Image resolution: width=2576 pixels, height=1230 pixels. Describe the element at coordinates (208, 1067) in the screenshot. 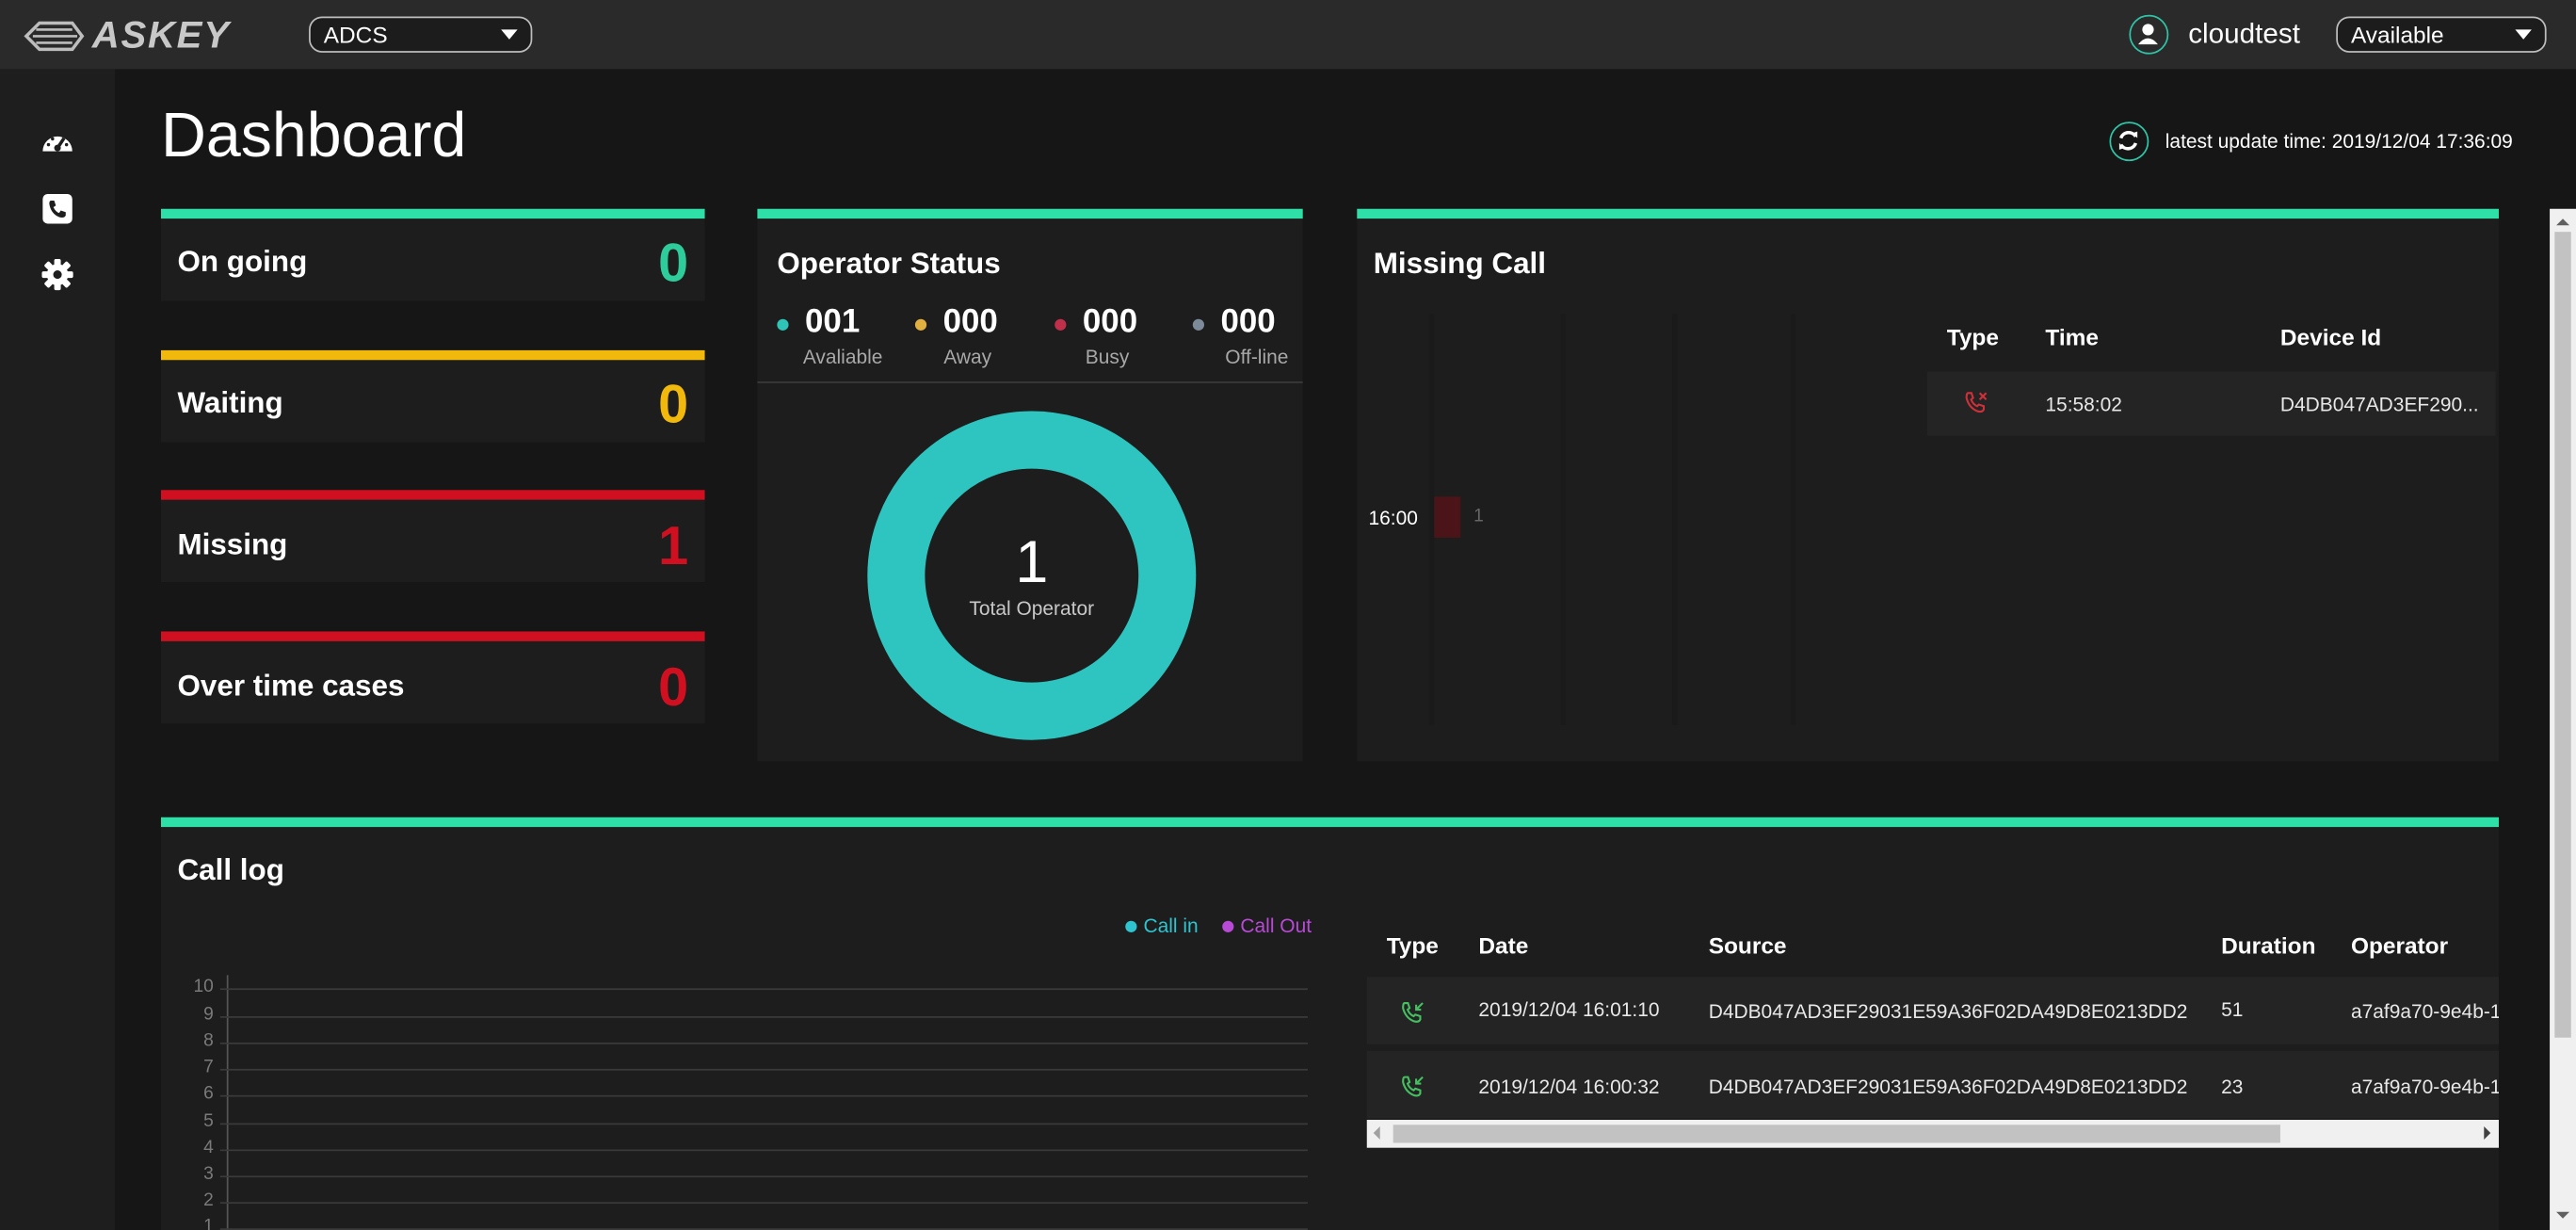

I see `y-tick: 7` at that location.